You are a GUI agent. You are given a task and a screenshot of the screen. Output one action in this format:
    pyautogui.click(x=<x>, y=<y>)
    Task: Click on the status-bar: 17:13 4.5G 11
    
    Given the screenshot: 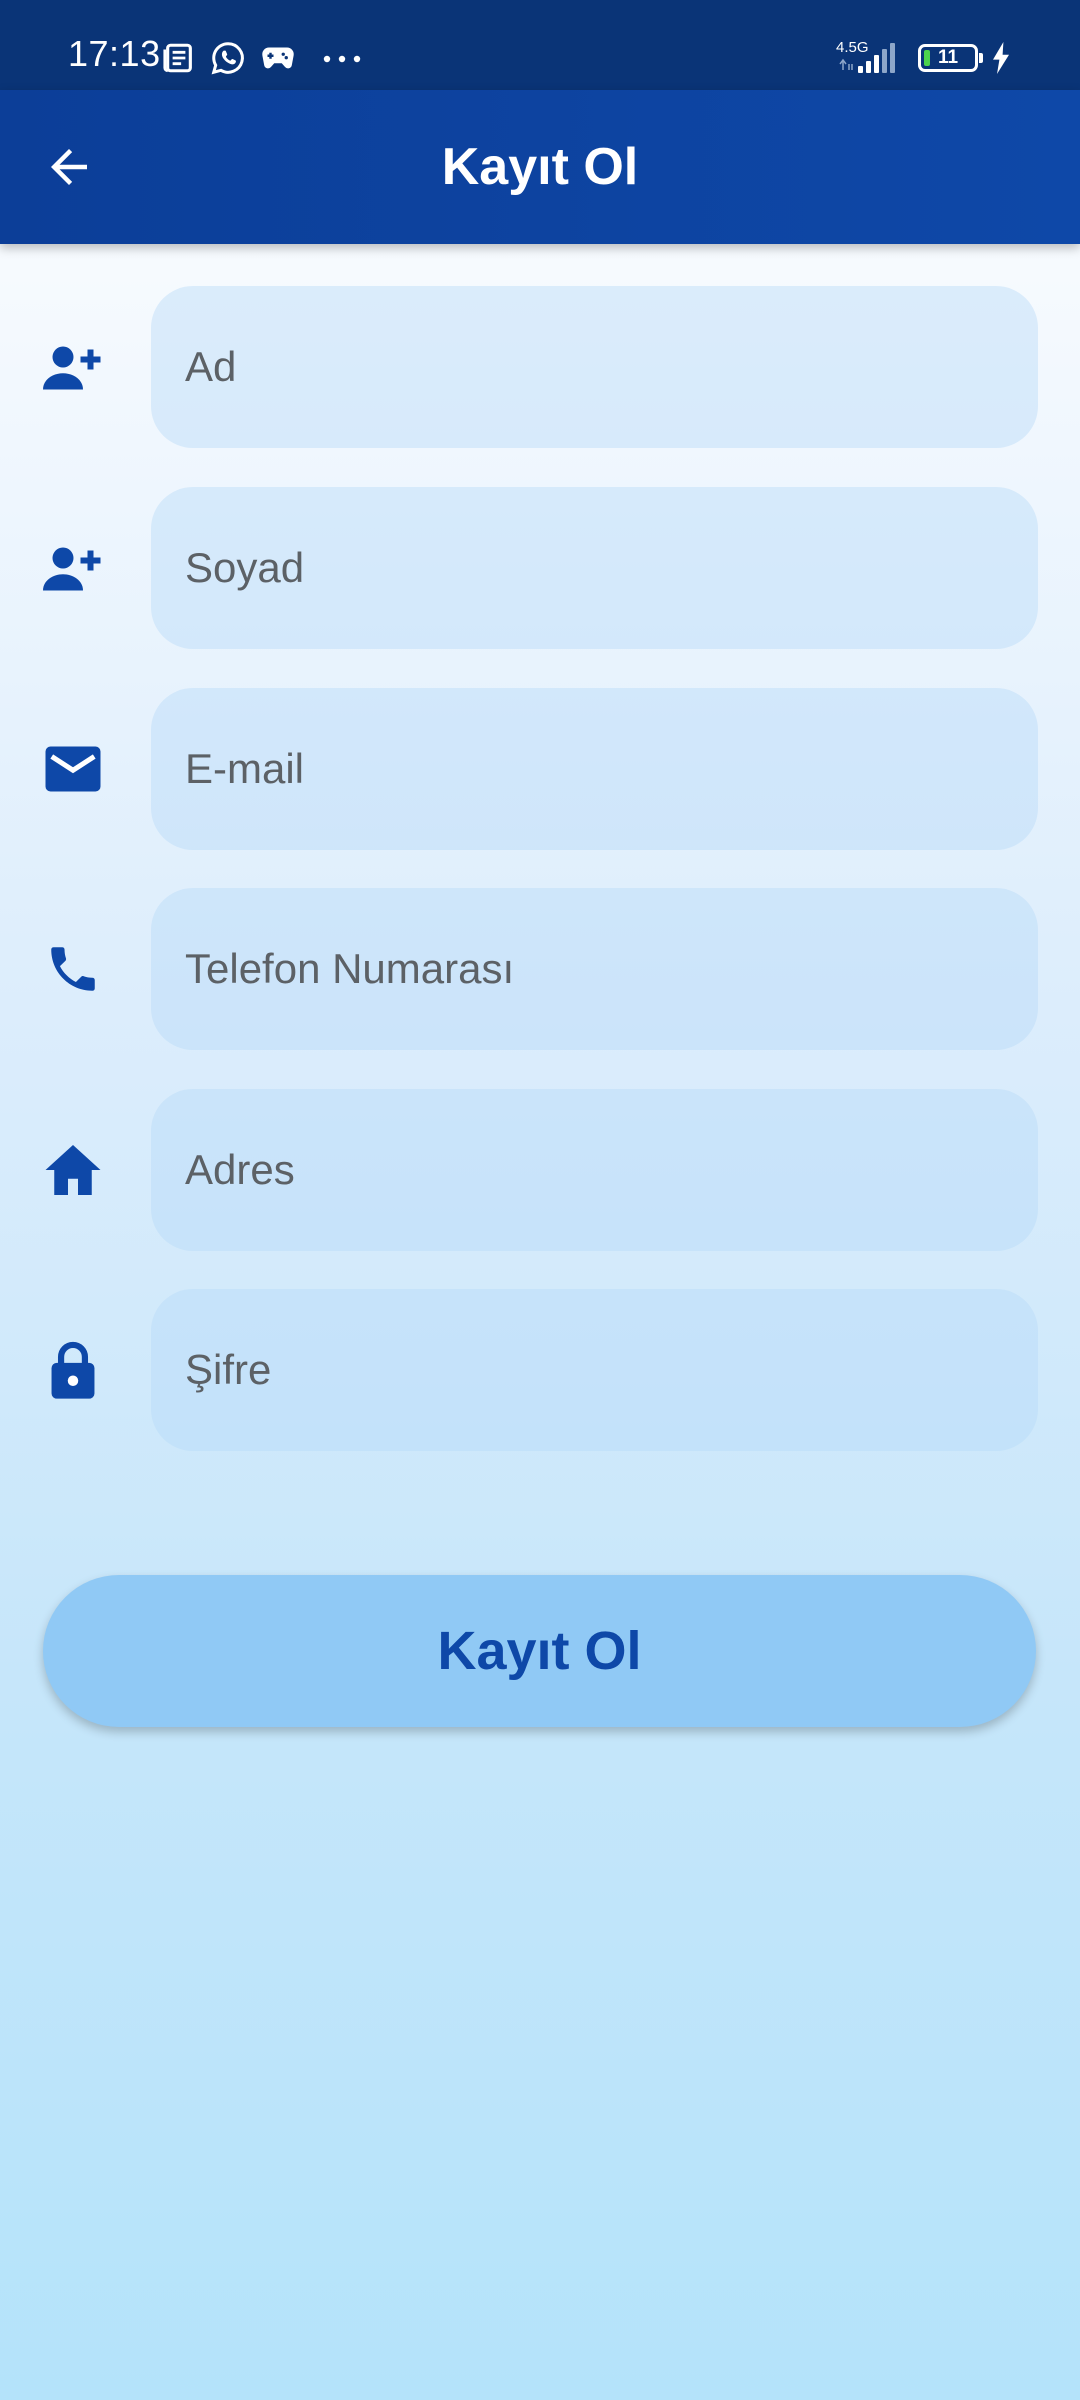 What is the action you would take?
    pyautogui.click(x=540, y=45)
    